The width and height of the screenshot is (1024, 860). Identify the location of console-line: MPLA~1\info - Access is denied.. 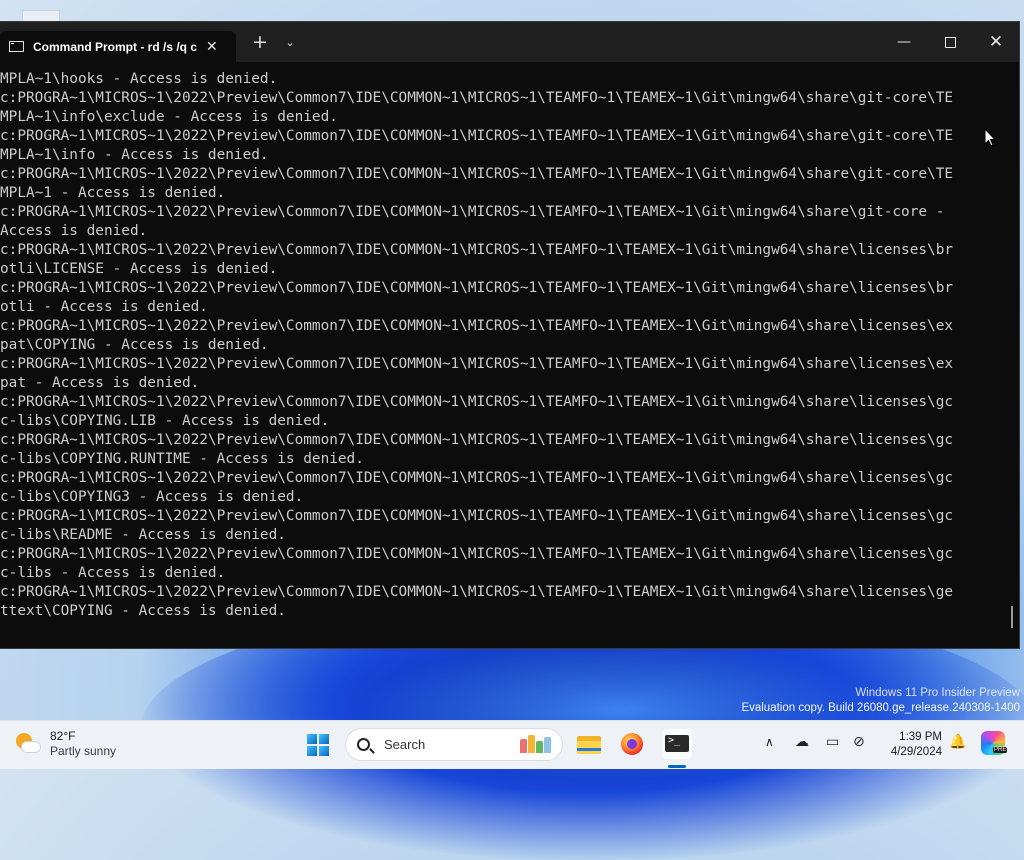
(134, 155).